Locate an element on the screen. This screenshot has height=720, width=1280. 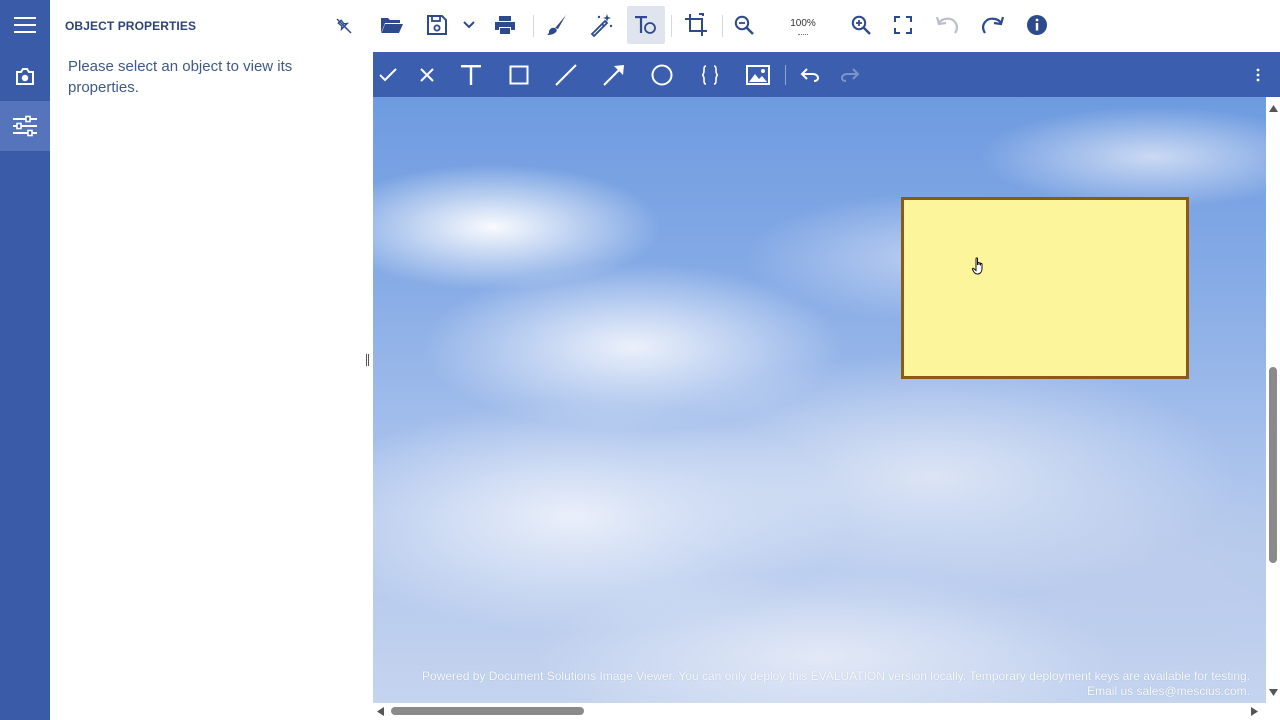
main-toolbar: 100% is located at coordinates (826, 26).